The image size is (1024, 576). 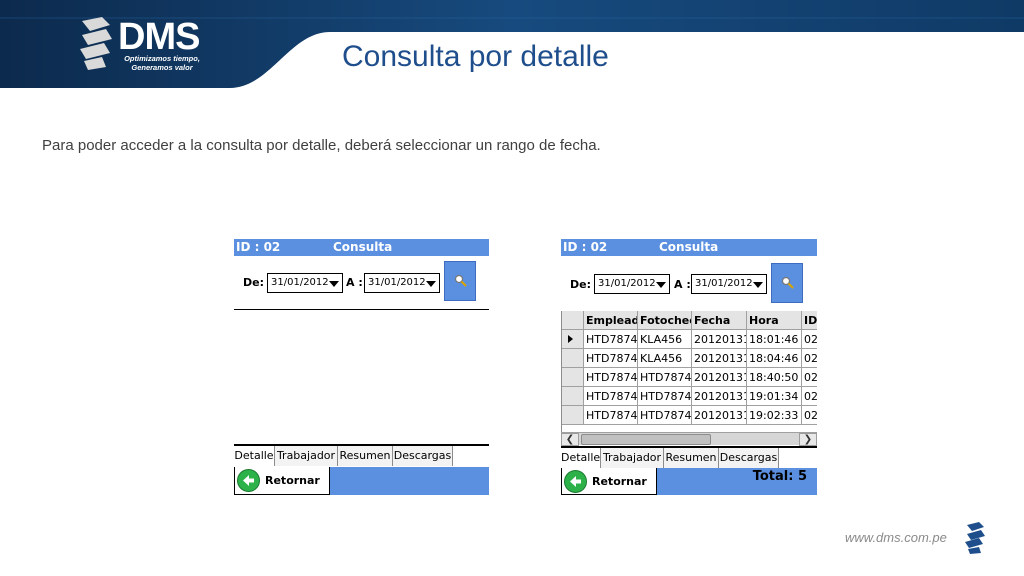 What do you see at coordinates (774, 358) in the screenshot?
I see `table-cell: 18:04:46` at bounding box center [774, 358].